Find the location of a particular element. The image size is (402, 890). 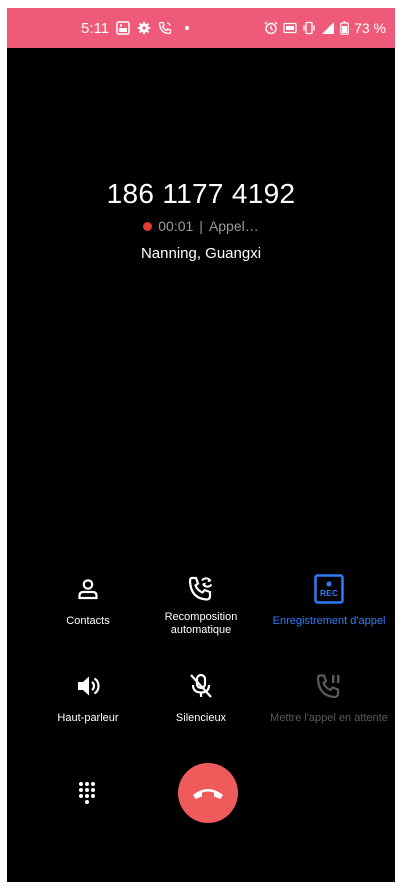

hold-call-label: Mettre l'appel en attente is located at coordinates (329, 718).